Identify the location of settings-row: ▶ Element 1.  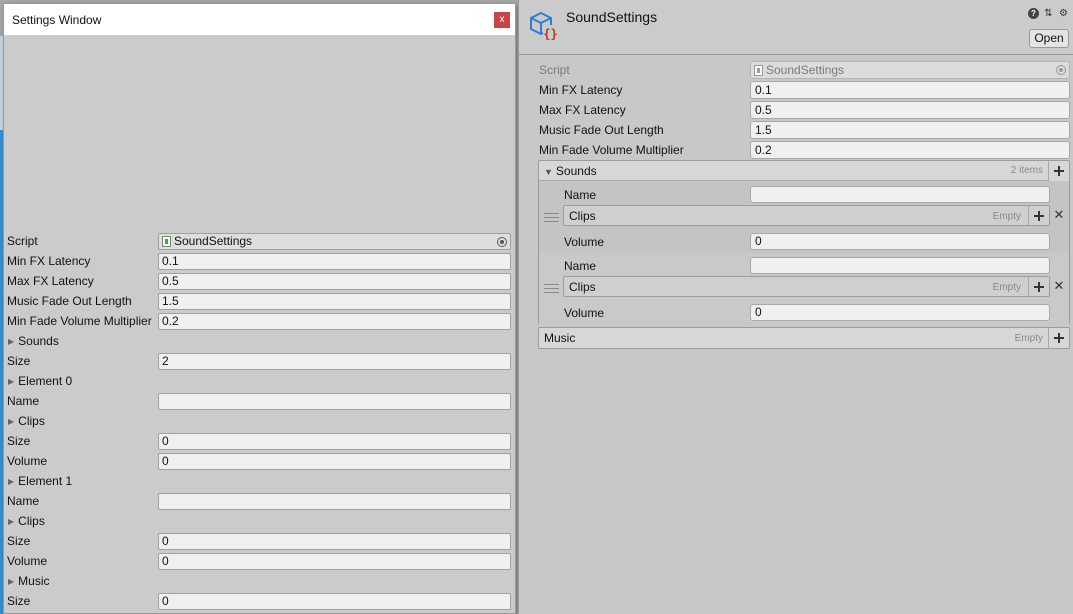
(259, 481).